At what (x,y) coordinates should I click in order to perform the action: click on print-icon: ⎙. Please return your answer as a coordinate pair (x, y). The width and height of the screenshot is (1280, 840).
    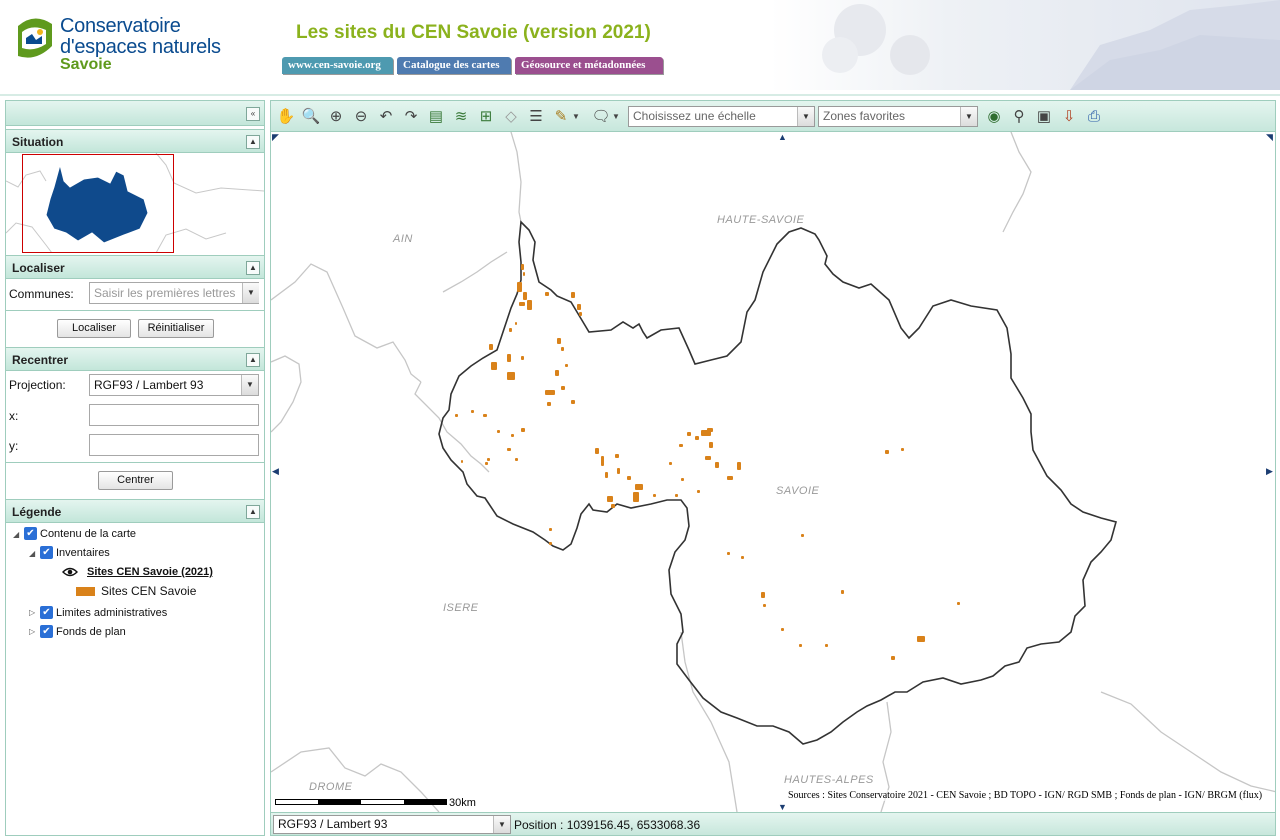
    Looking at the image, I should click on (1094, 117).